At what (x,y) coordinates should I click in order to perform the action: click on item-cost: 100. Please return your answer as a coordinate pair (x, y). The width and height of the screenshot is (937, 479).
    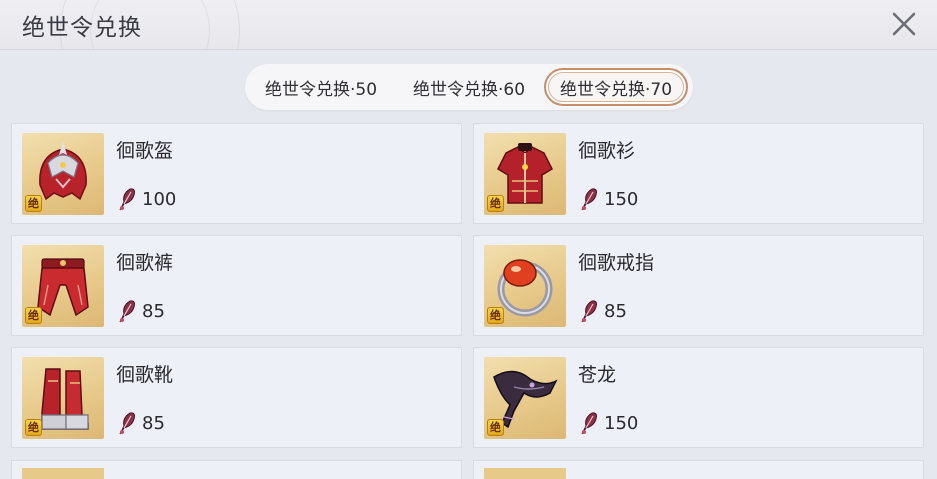
    Looking at the image, I should click on (159, 199).